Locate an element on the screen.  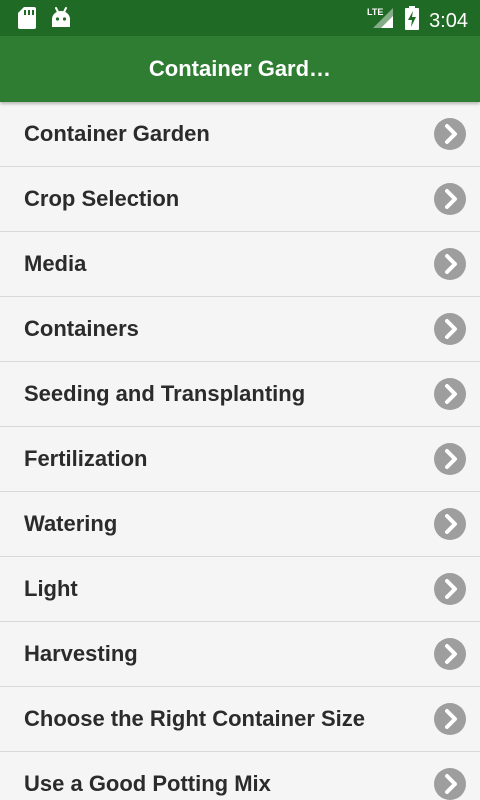
list-item-label: Use a Good Potting Mix is located at coordinates (147, 783).